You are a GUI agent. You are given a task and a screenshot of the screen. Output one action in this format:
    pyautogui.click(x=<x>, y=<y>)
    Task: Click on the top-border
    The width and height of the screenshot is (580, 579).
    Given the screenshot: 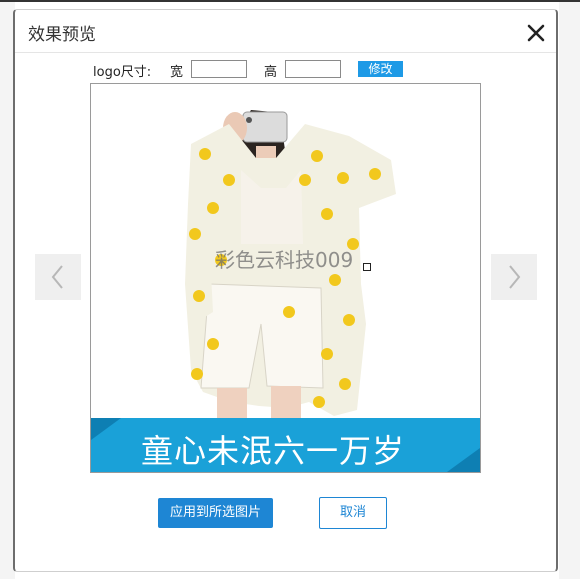 What is the action you would take?
    pyautogui.click(x=290, y=1)
    